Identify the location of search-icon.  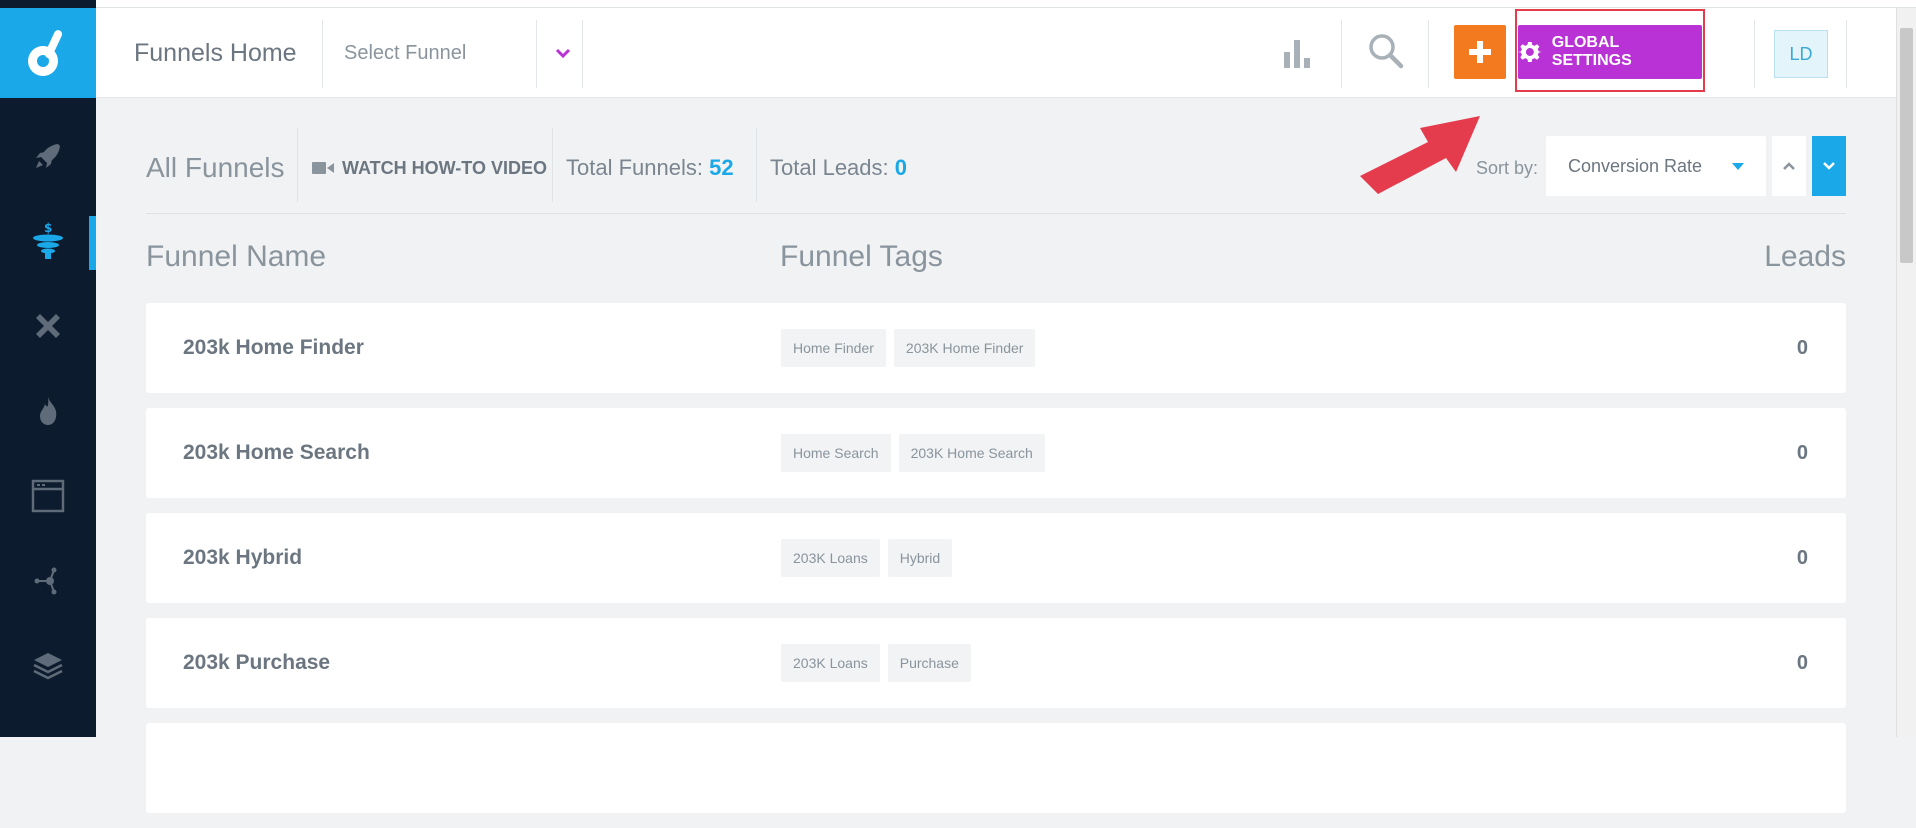
(1386, 51).